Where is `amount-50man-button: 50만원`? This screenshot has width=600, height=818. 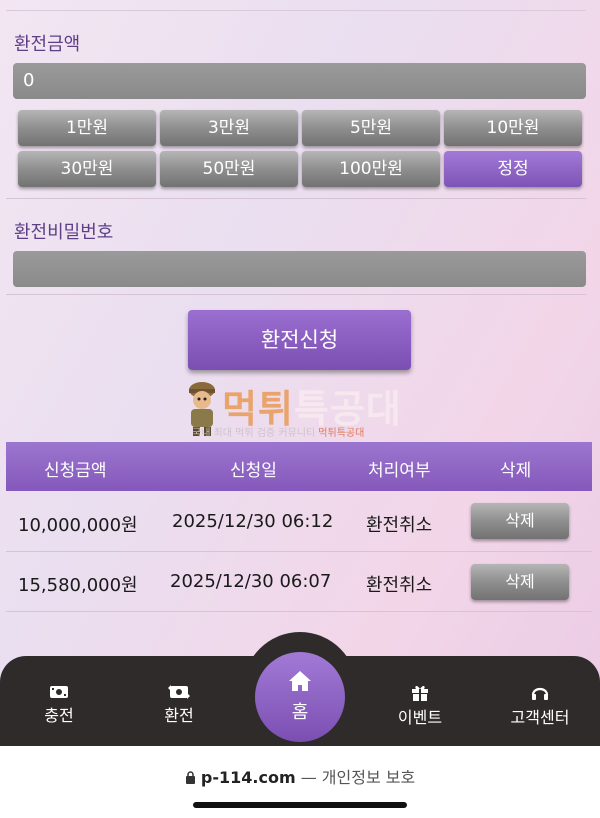 amount-50man-button: 50만원 is located at coordinates (229, 169).